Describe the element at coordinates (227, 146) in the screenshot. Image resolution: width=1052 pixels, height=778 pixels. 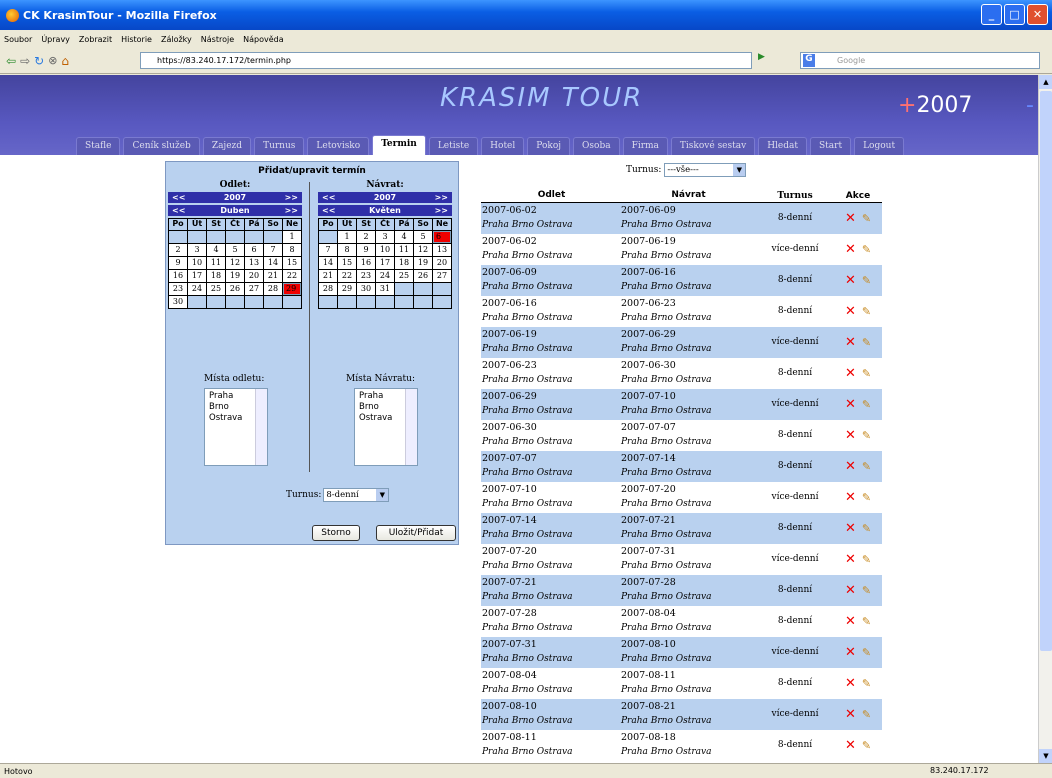
I see `tab-2: Zajezd` at that location.